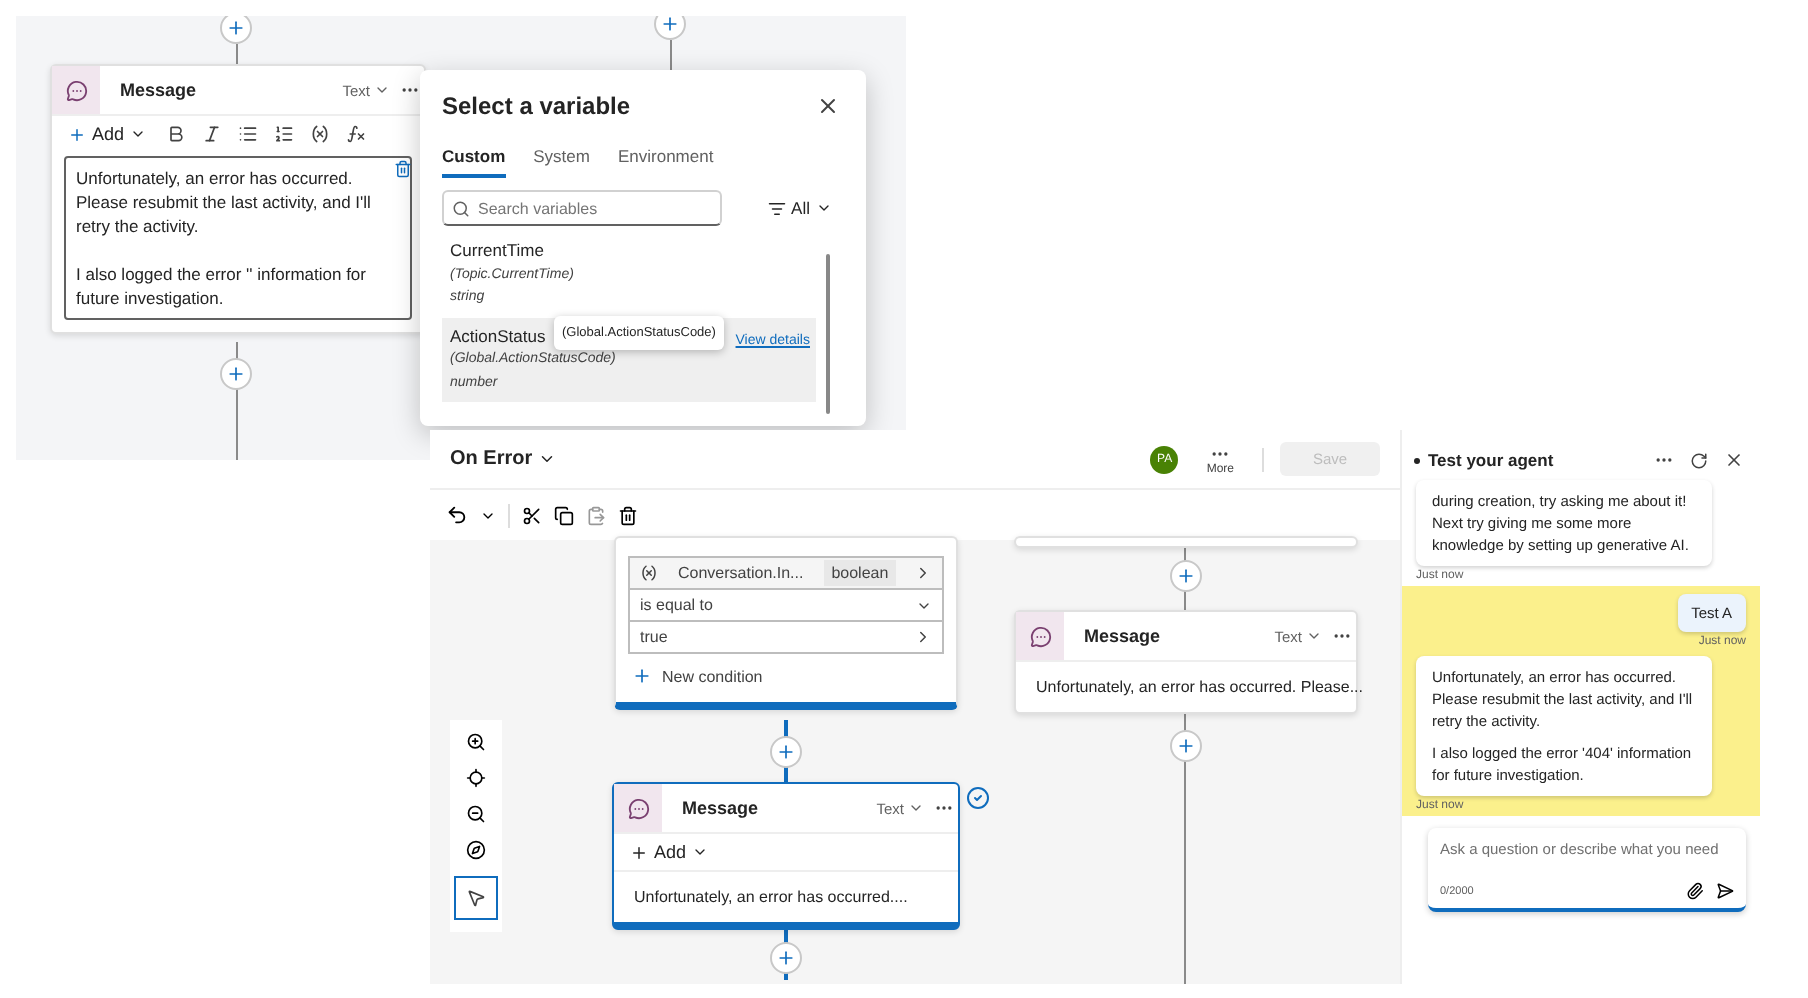 The width and height of the screenshot is (1808, 998). I want to click on condition-variable-field: Conversation.In... boolean, so click(786, 573).